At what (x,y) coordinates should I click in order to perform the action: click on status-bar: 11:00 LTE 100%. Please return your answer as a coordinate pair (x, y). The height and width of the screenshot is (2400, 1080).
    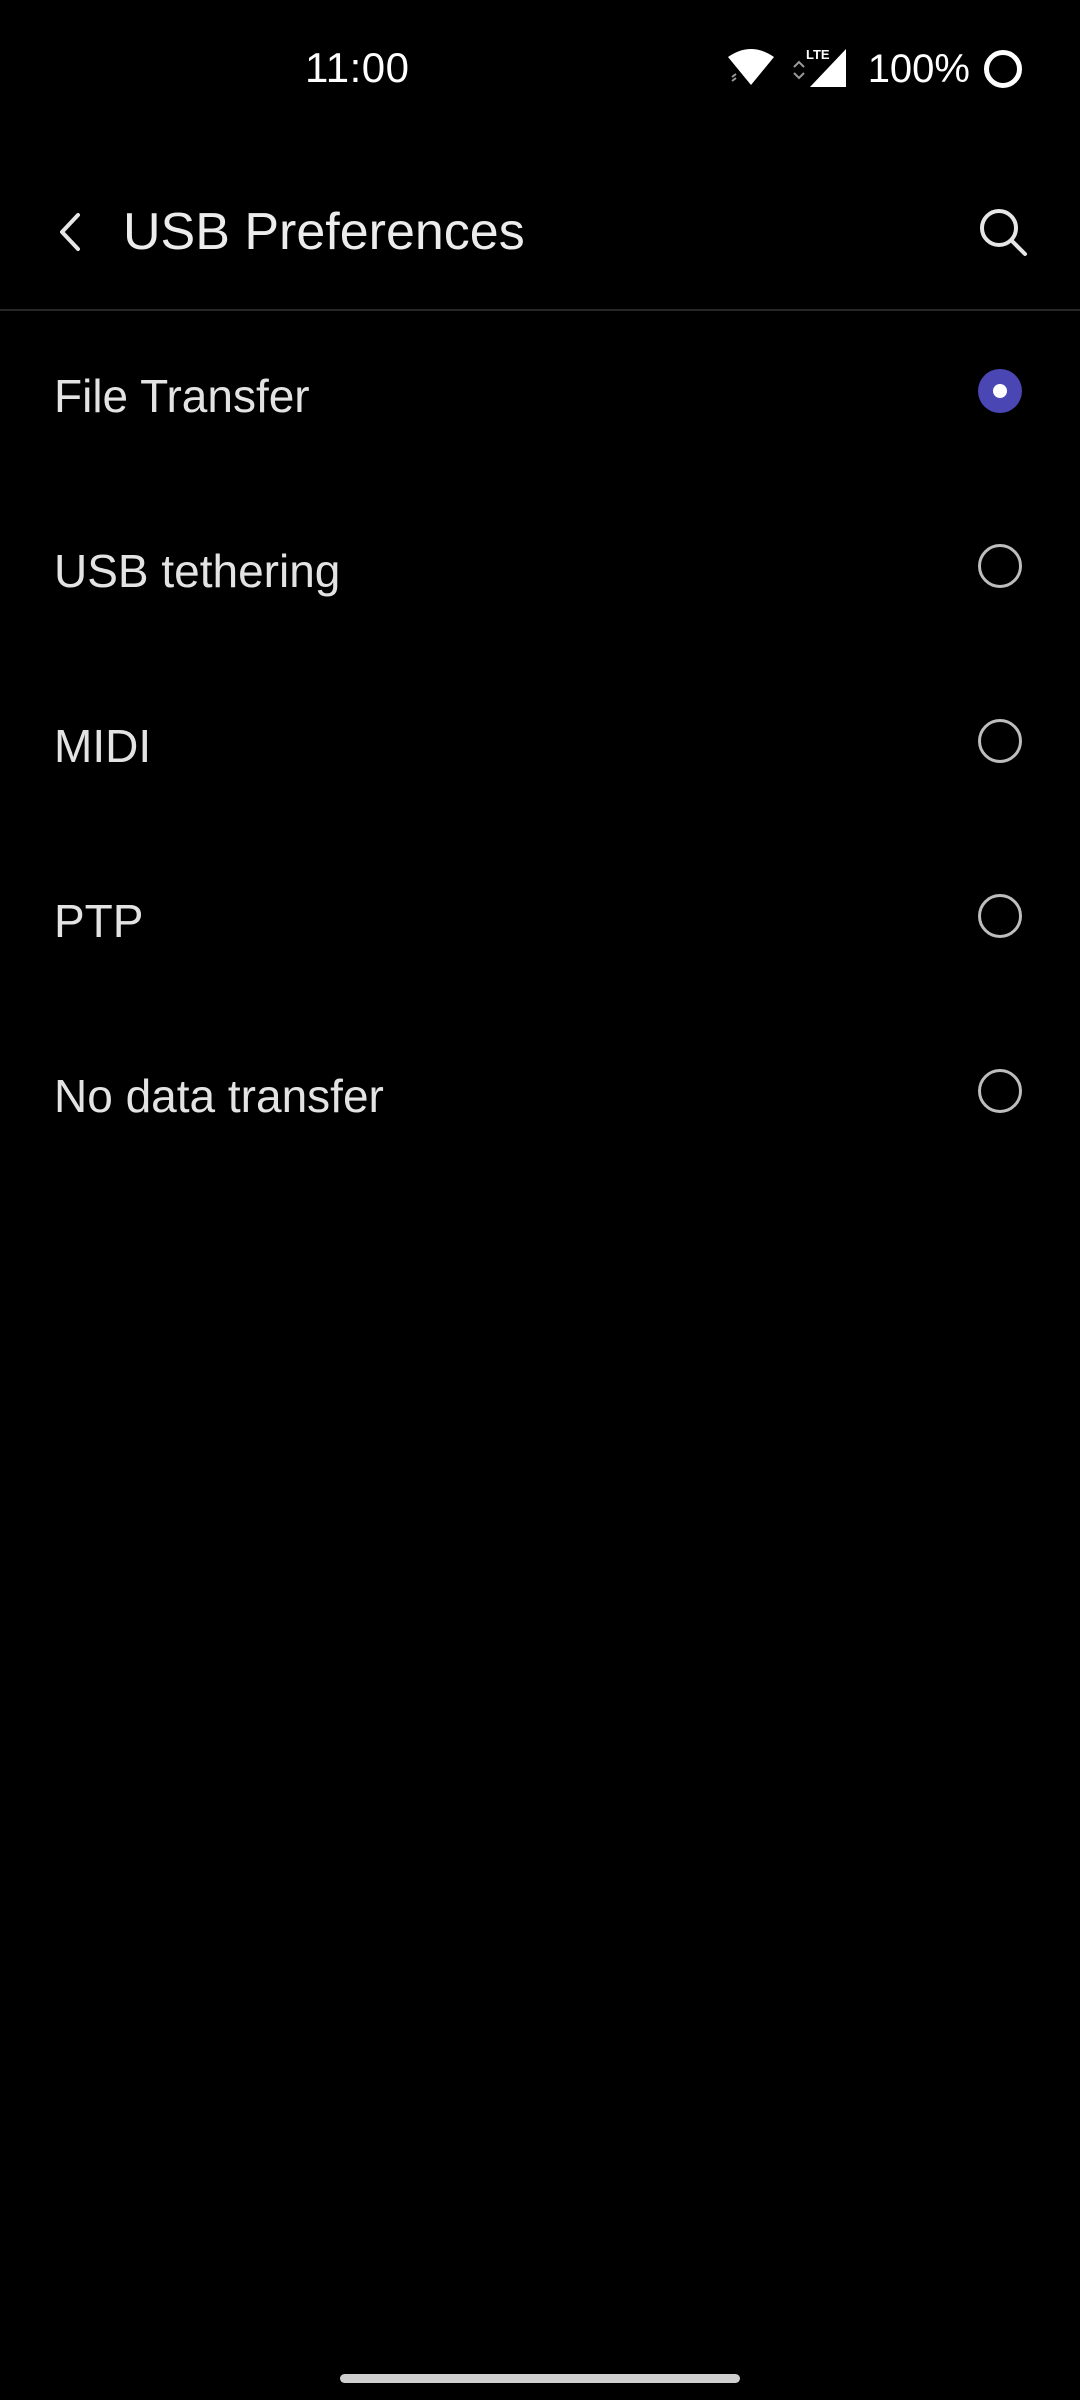
    Looking at the image, I should click on (540, 70).